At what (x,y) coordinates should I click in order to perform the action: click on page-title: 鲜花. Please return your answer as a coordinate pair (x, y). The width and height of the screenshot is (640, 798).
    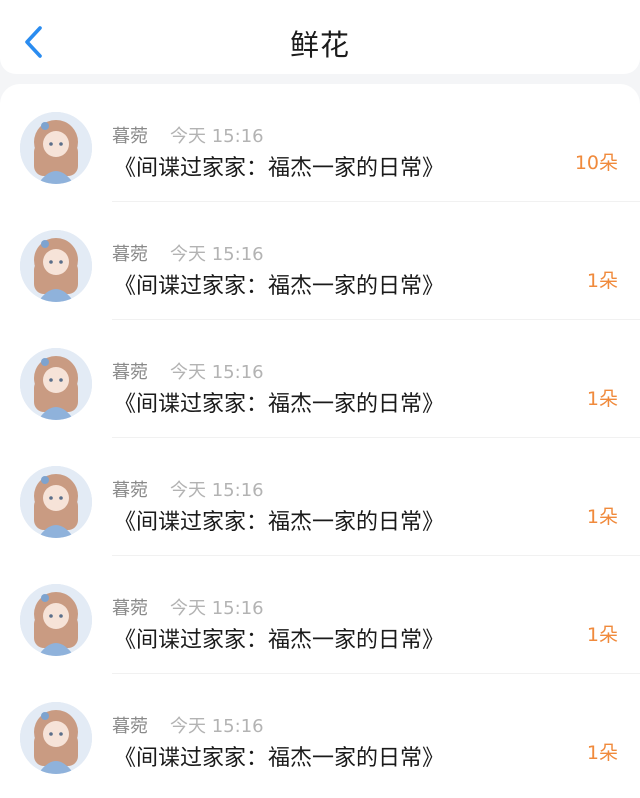
    Looking at the image, I should click on (319, 45).